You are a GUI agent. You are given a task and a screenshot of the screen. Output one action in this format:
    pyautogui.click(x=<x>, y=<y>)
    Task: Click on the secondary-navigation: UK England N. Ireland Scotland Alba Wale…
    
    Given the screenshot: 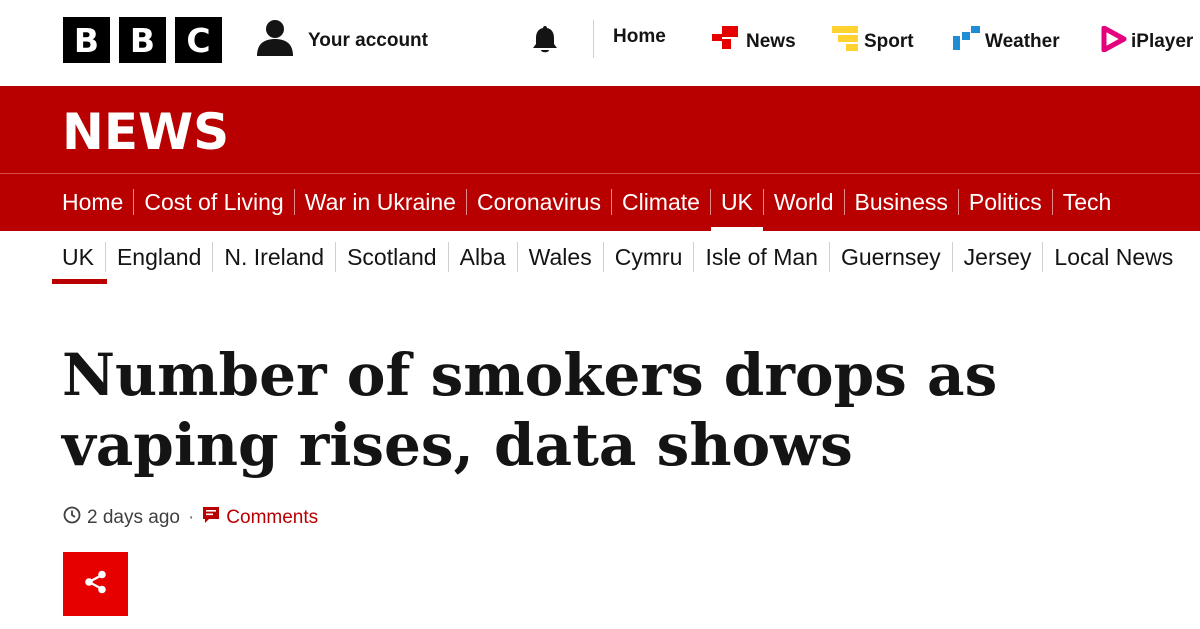 What is the action you would take?
    pyautogui.click(x=600, y=258)
    